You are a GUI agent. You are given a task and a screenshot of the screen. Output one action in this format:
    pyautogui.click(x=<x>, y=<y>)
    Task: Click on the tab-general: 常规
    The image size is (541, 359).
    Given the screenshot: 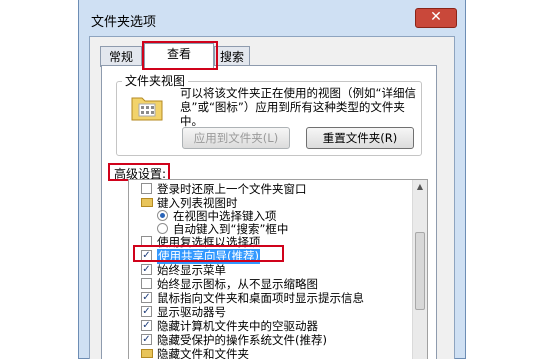 What is the action you would take?
    pyautogui.click(x=121, y=56)
    